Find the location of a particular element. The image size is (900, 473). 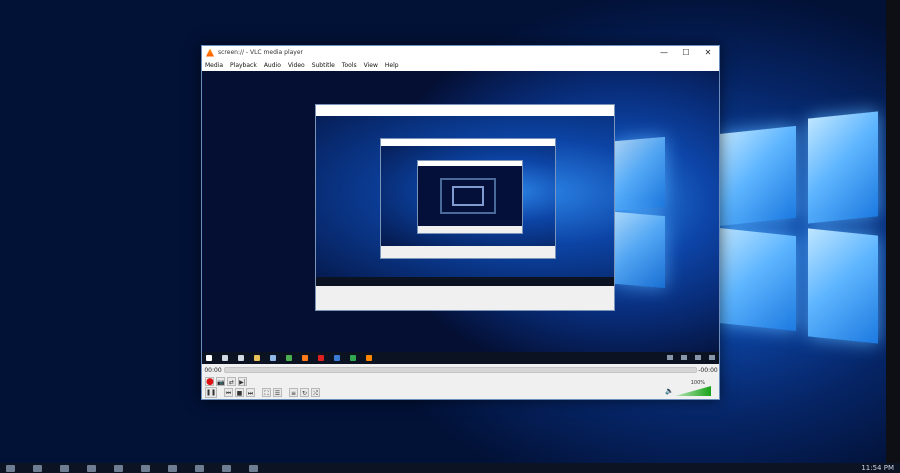

loop-button: ↻ is located at coordinates (304, 392).